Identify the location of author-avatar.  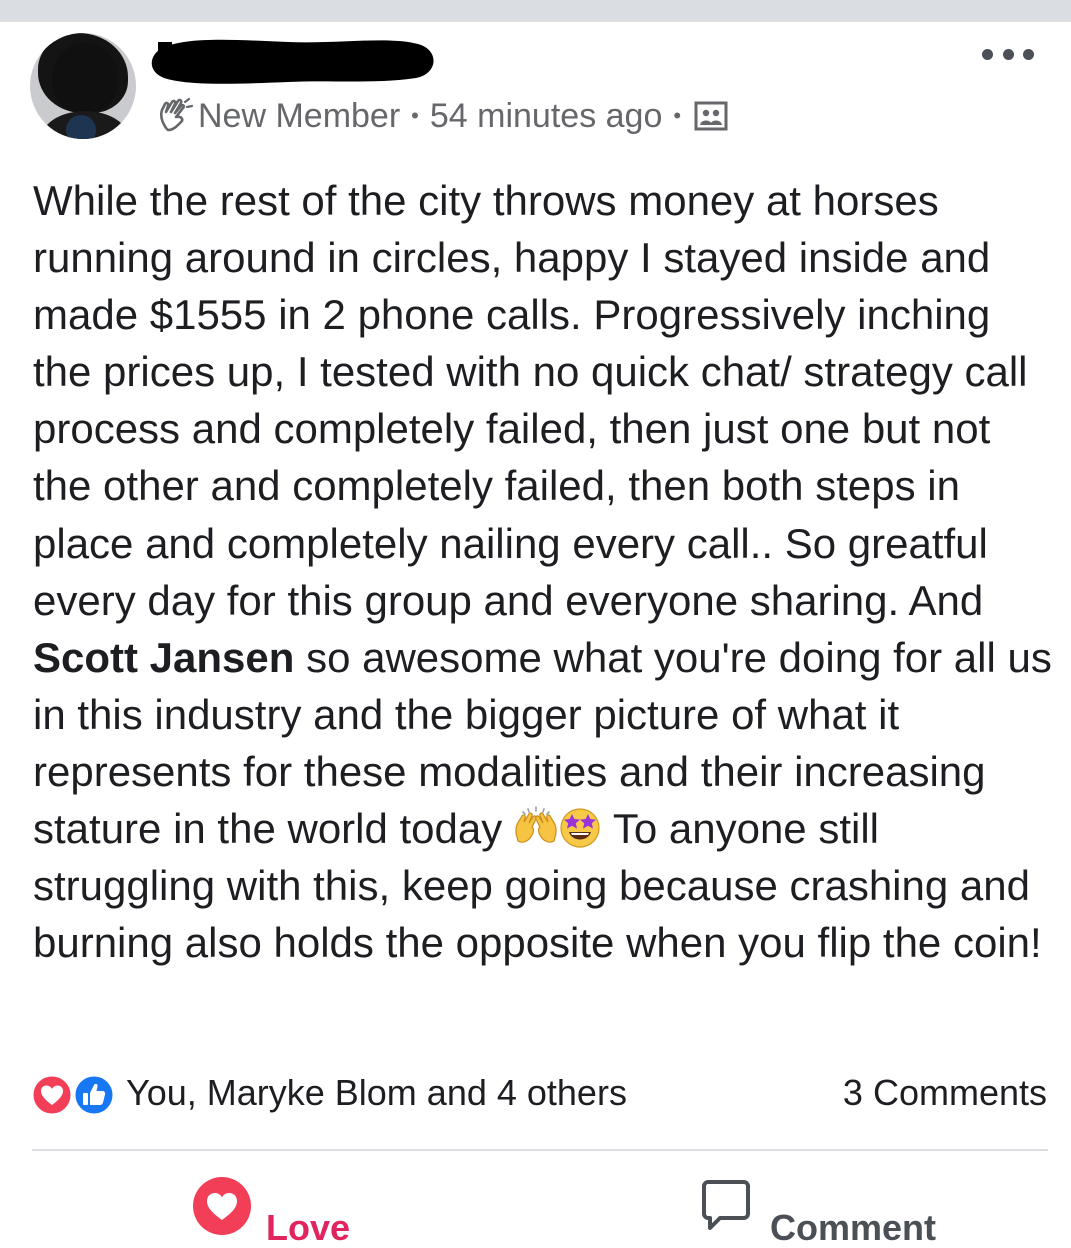
(83, 86).